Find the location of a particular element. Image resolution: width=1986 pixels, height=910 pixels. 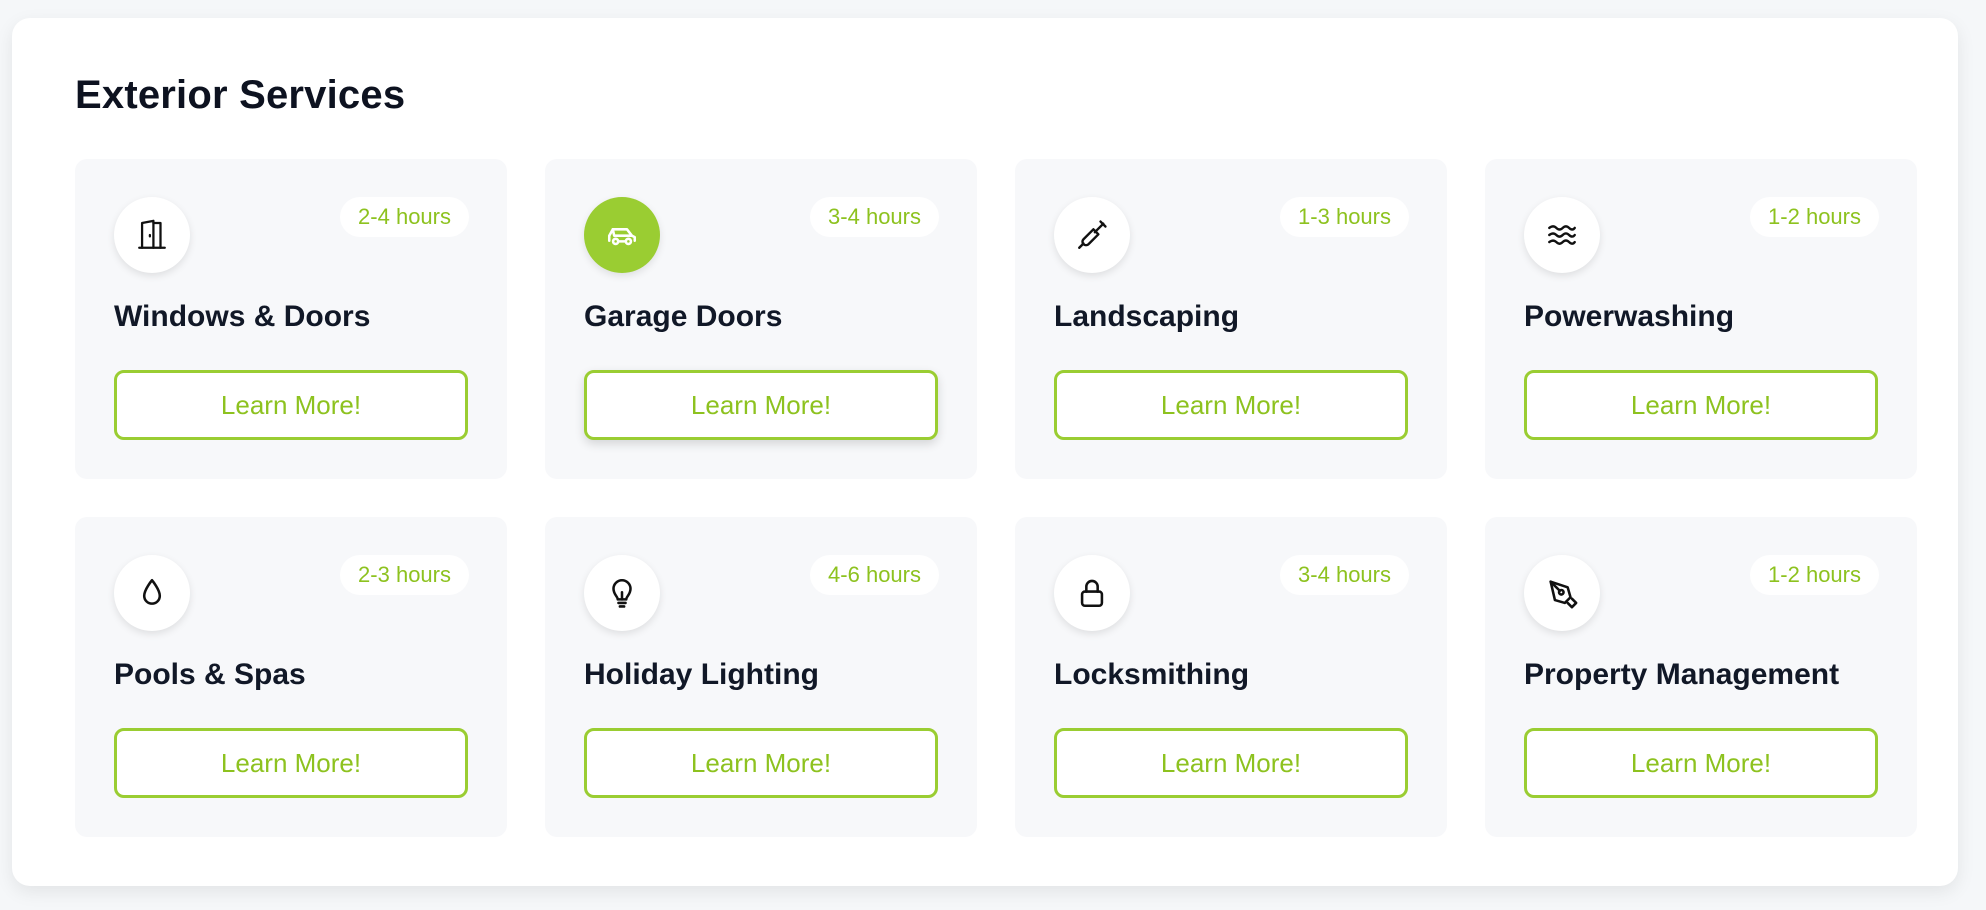

service-name: Landscaping is located at coordinates (1147, 316).